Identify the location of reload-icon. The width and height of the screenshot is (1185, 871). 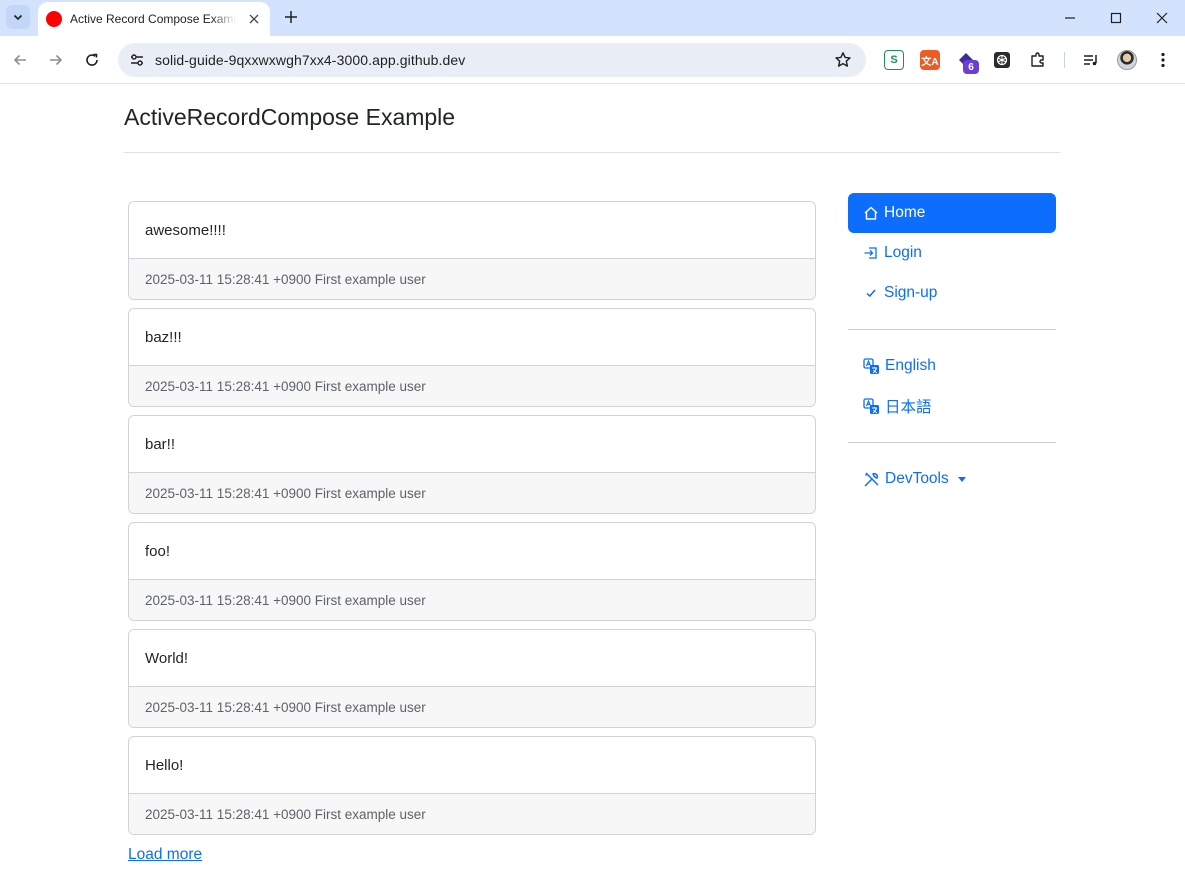
(92, 59).